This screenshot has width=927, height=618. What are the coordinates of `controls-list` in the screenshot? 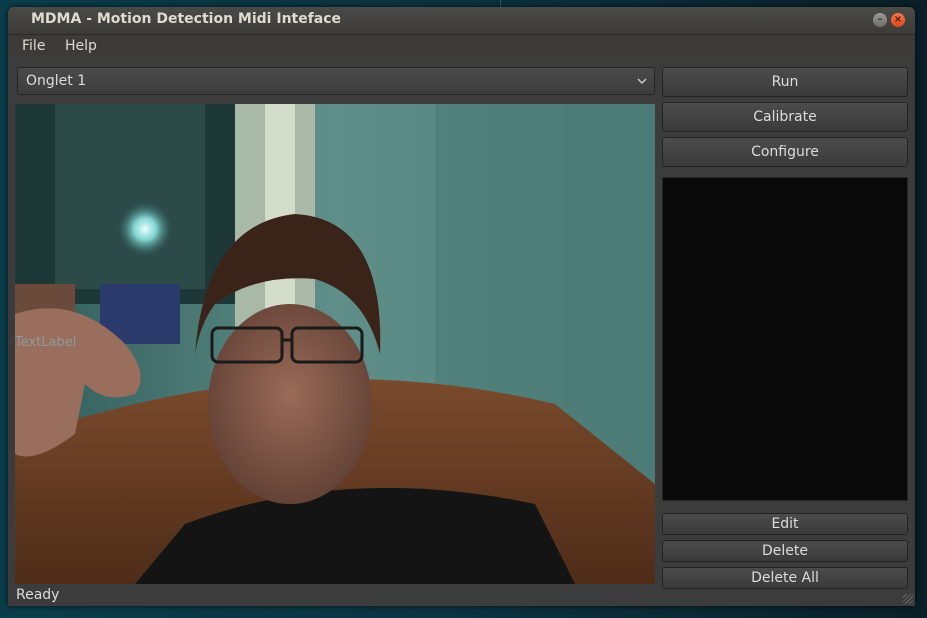 It's located at (785, 339).